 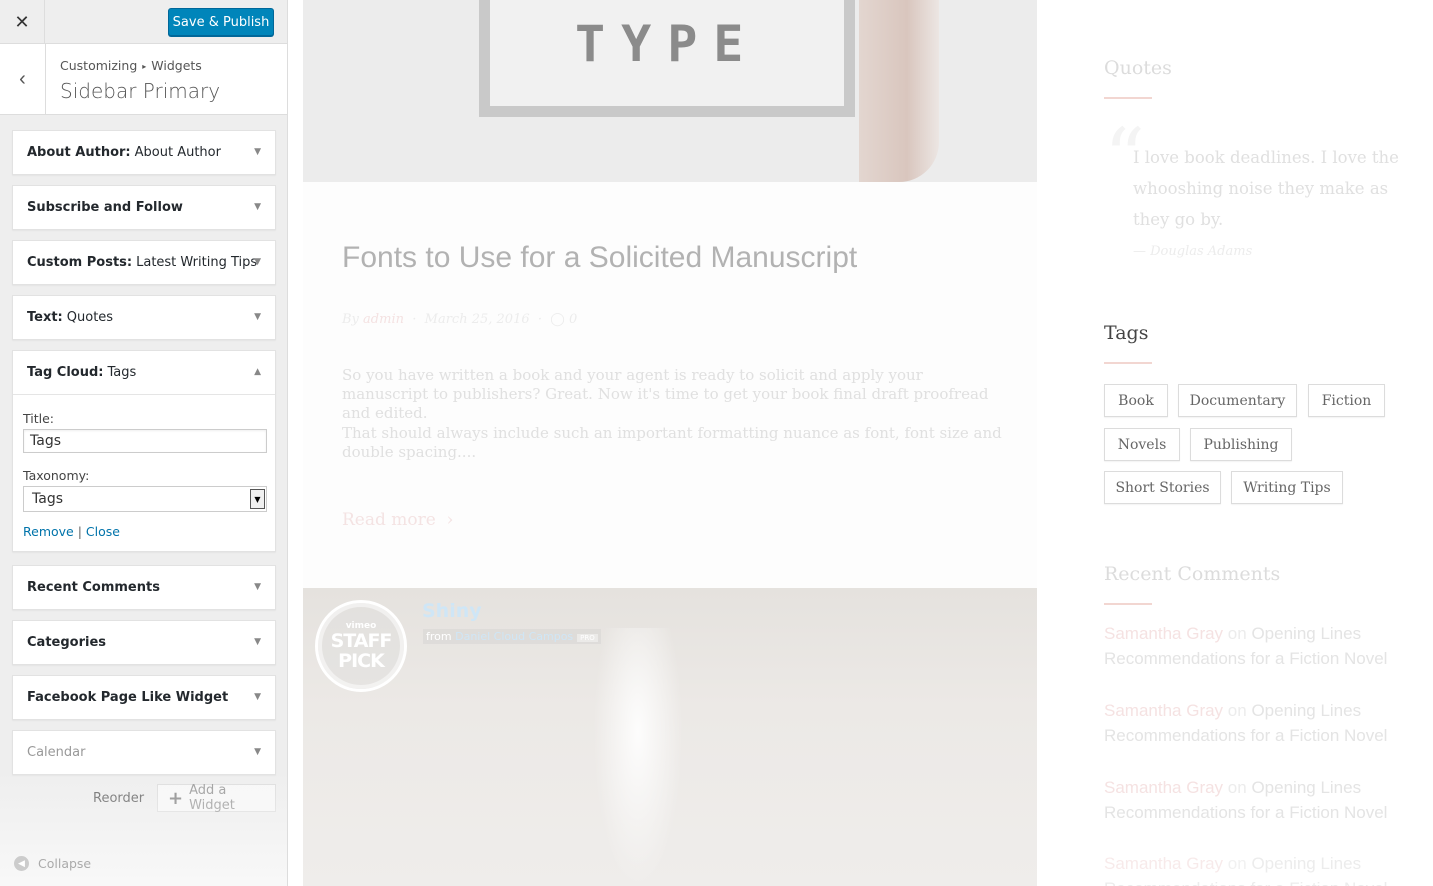 I want to click on meta-comment-count: 0, so click(x=573, y=319).